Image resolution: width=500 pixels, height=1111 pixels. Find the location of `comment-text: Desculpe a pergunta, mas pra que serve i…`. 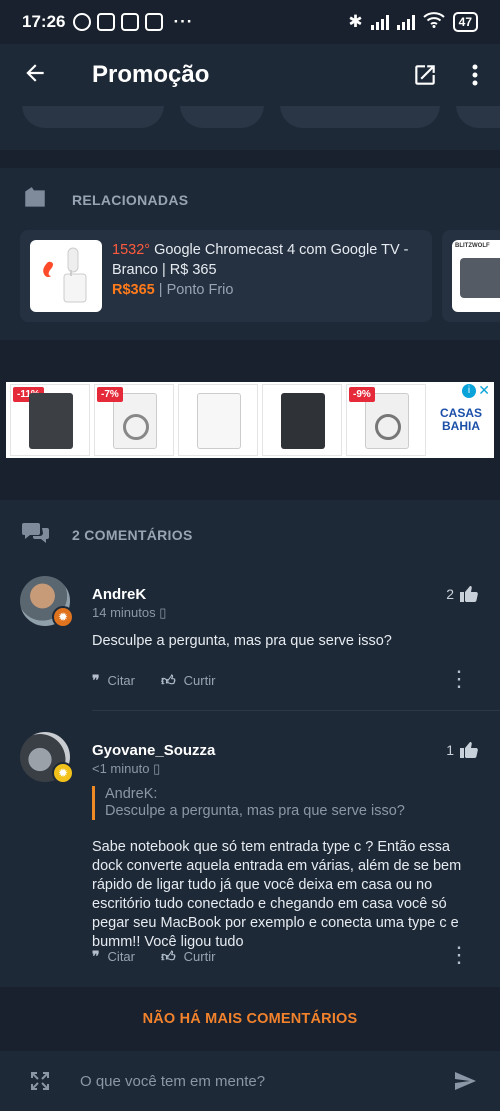

comment-text: Desculpe a pergunta, mas pra que serve i… is located at coordinates (242, 641).